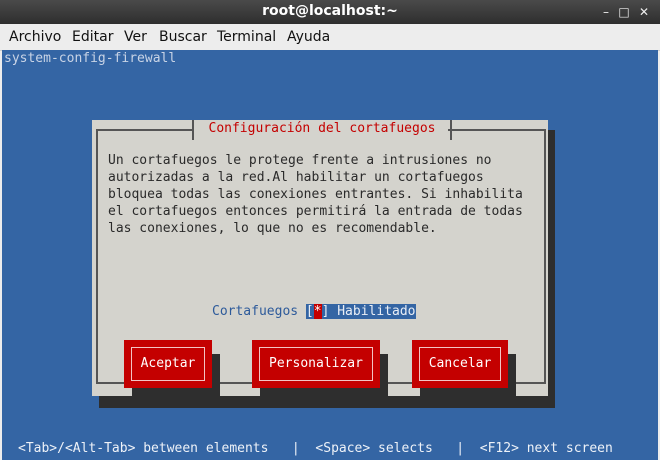 This screenshot has width=660, height=460. I want to click on menu-ver: Ver, so click(135, 37).